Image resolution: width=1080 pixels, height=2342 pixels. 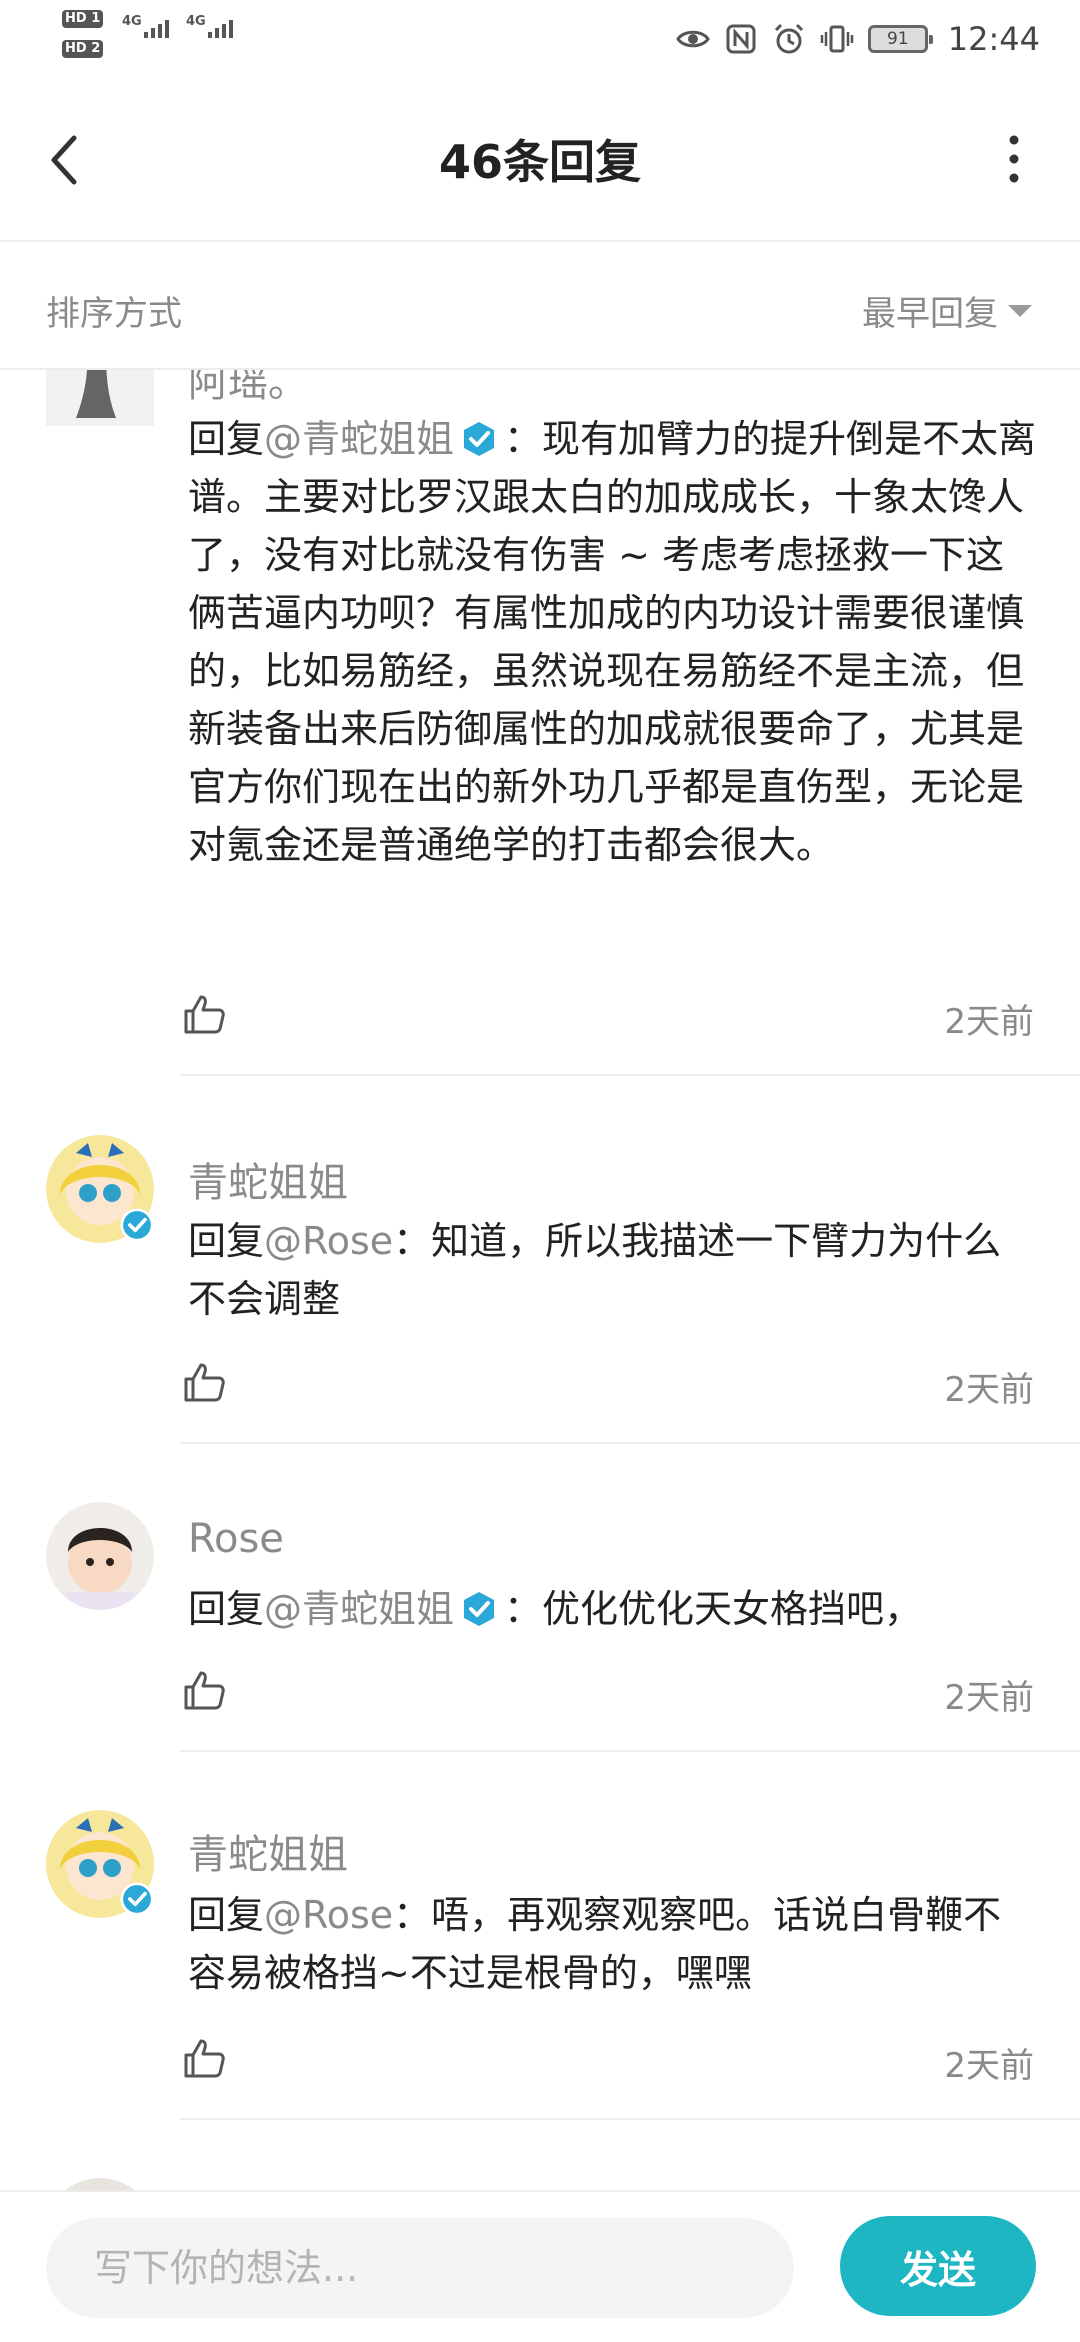 I want to click on sort-selected: 最早回复, so click(x=930, y=314).